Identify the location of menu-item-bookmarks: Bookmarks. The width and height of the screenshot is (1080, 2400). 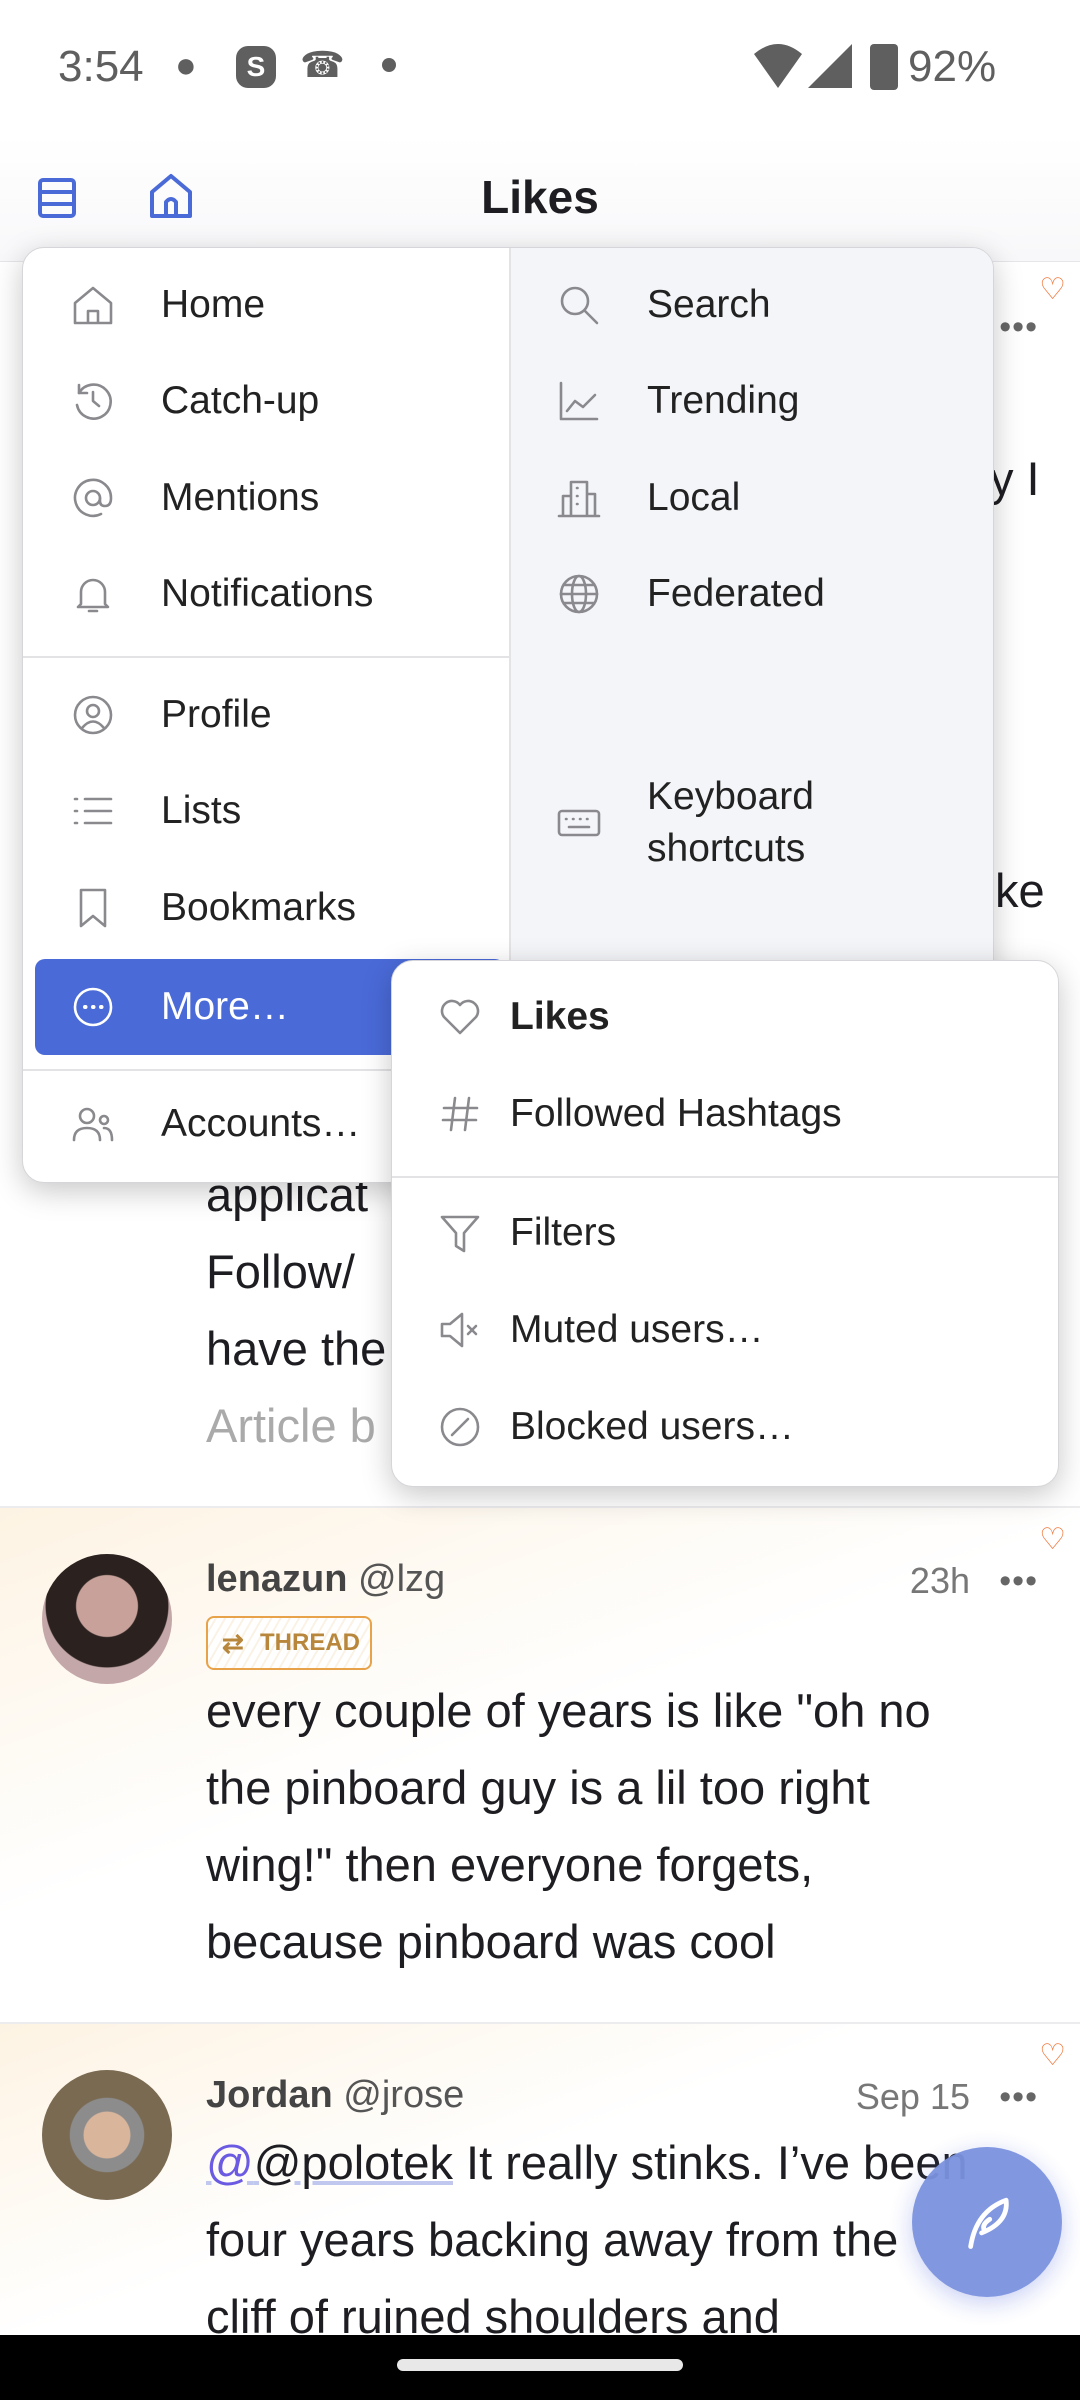
(189, 908).